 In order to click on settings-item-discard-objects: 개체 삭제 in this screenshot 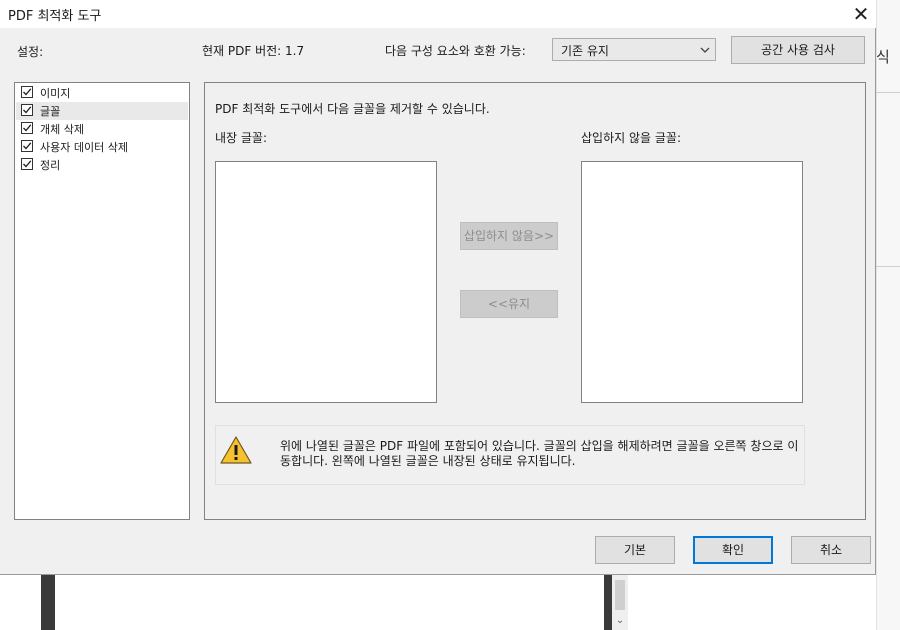, I will do `click(102, 129)`.